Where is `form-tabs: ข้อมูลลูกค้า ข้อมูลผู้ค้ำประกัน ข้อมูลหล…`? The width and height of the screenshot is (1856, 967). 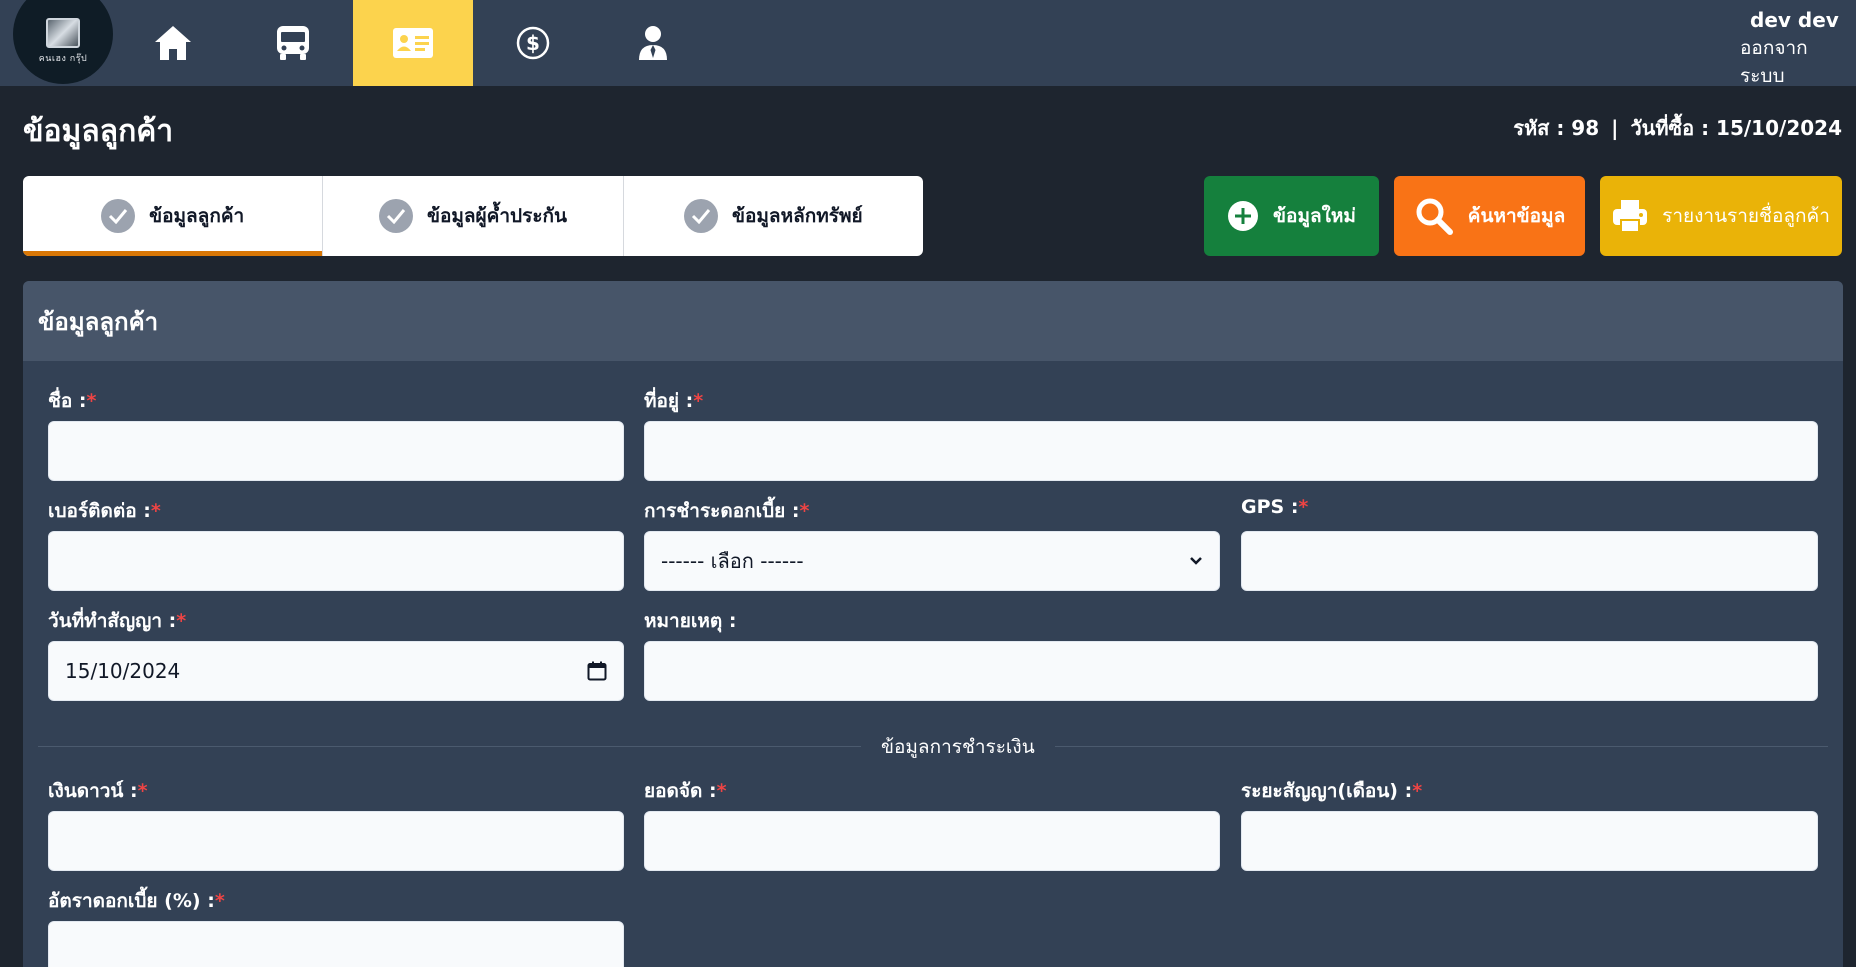 form-tabs: ข้อมูลลูกค้า ข้อมูลผู้ค้ำประกัน ข้อมูลหล… is located at coordinates (473, 216).